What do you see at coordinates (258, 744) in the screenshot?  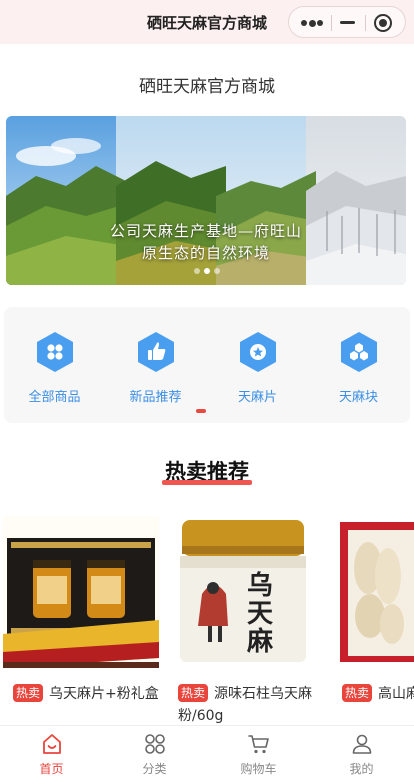 I see `cart-icon` at bounding box center [258, 744].